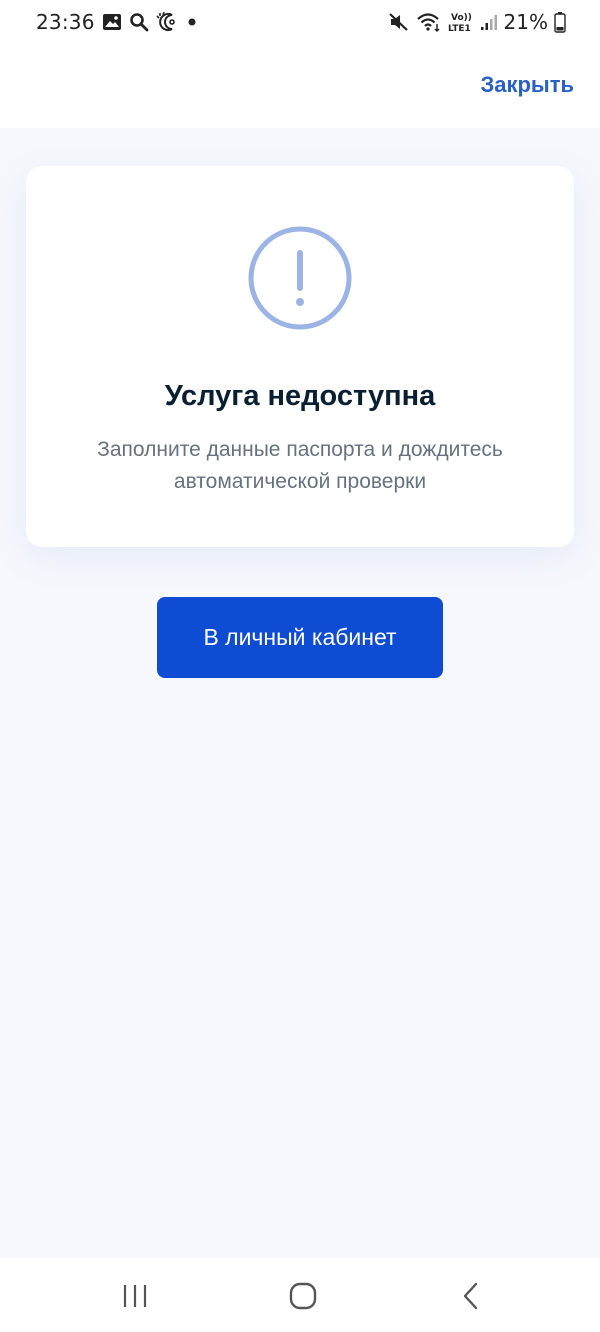 The image size is (600, 1332). I want to click on status-time: 23:36, so click(65, 22).